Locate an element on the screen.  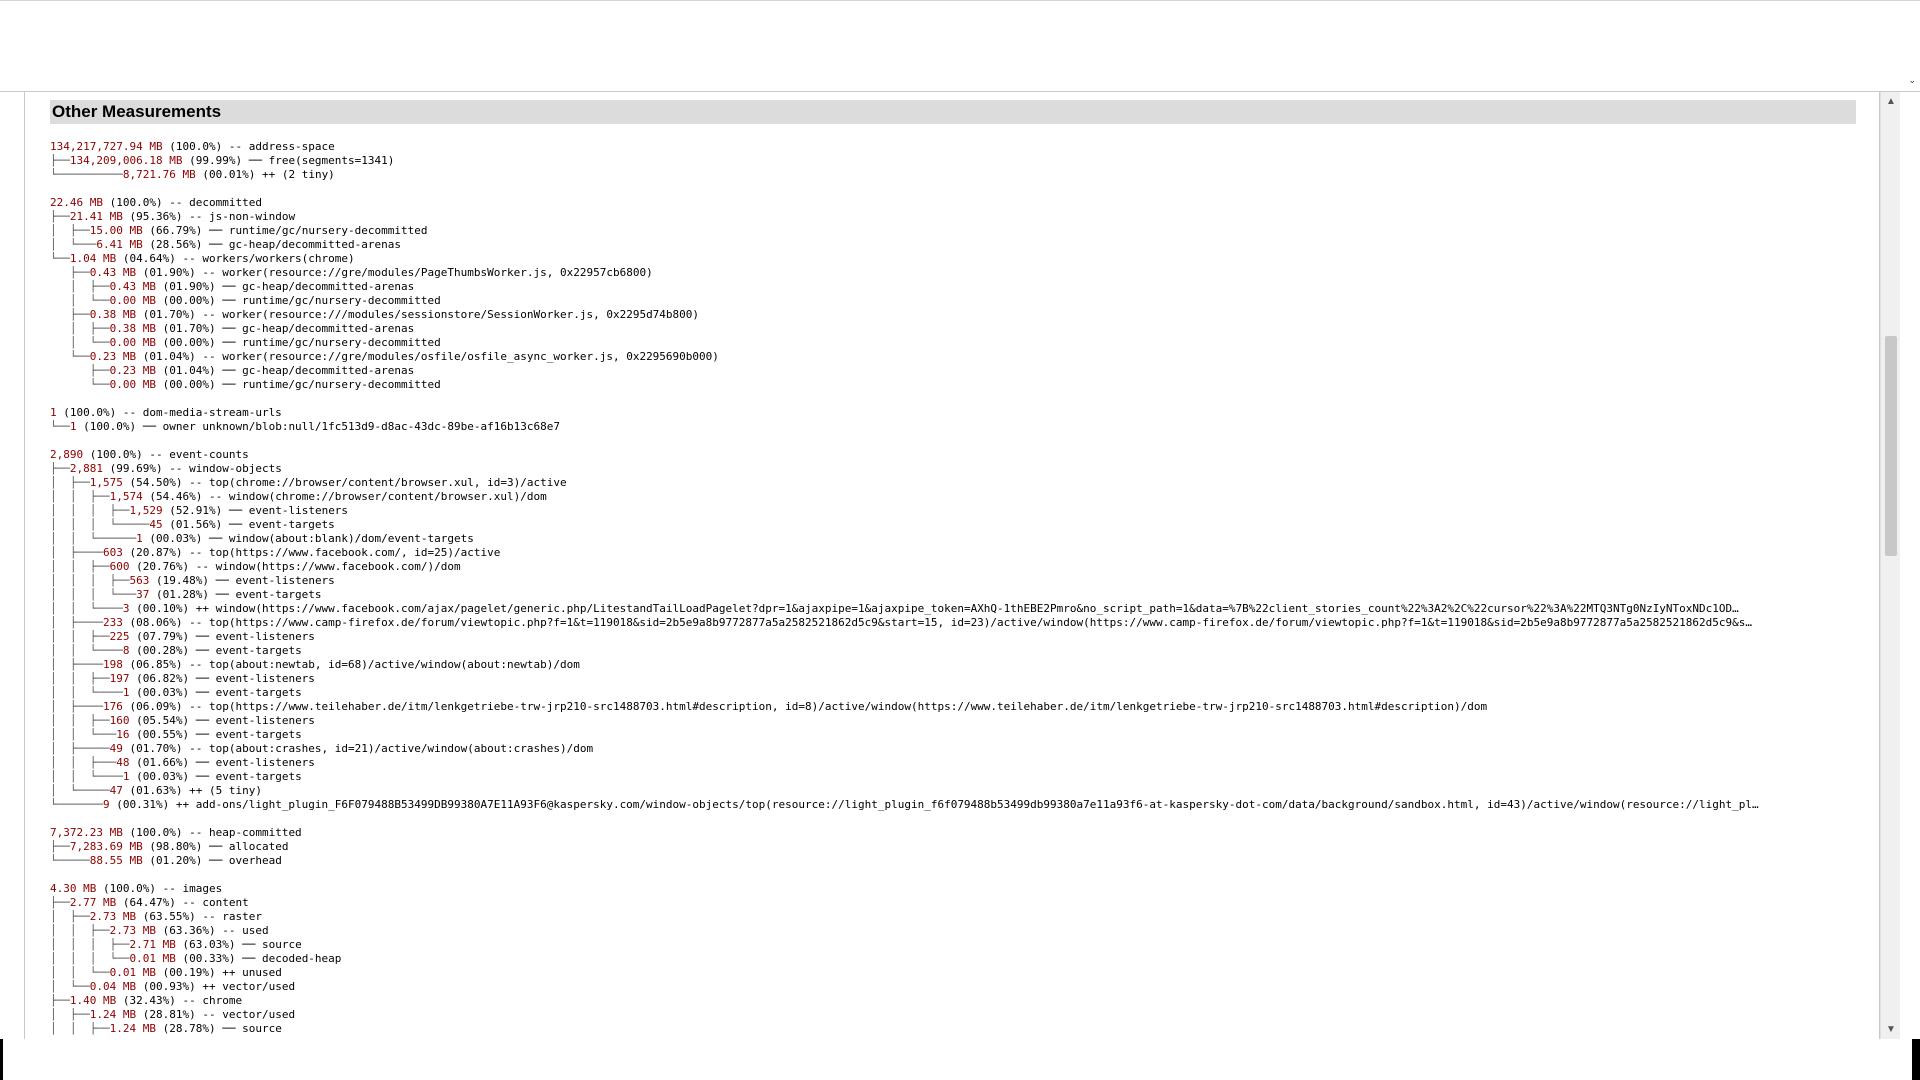
report-line: ├──7,283.69 MB (98.80%) ── allocated is located at coordinates (962, 847).